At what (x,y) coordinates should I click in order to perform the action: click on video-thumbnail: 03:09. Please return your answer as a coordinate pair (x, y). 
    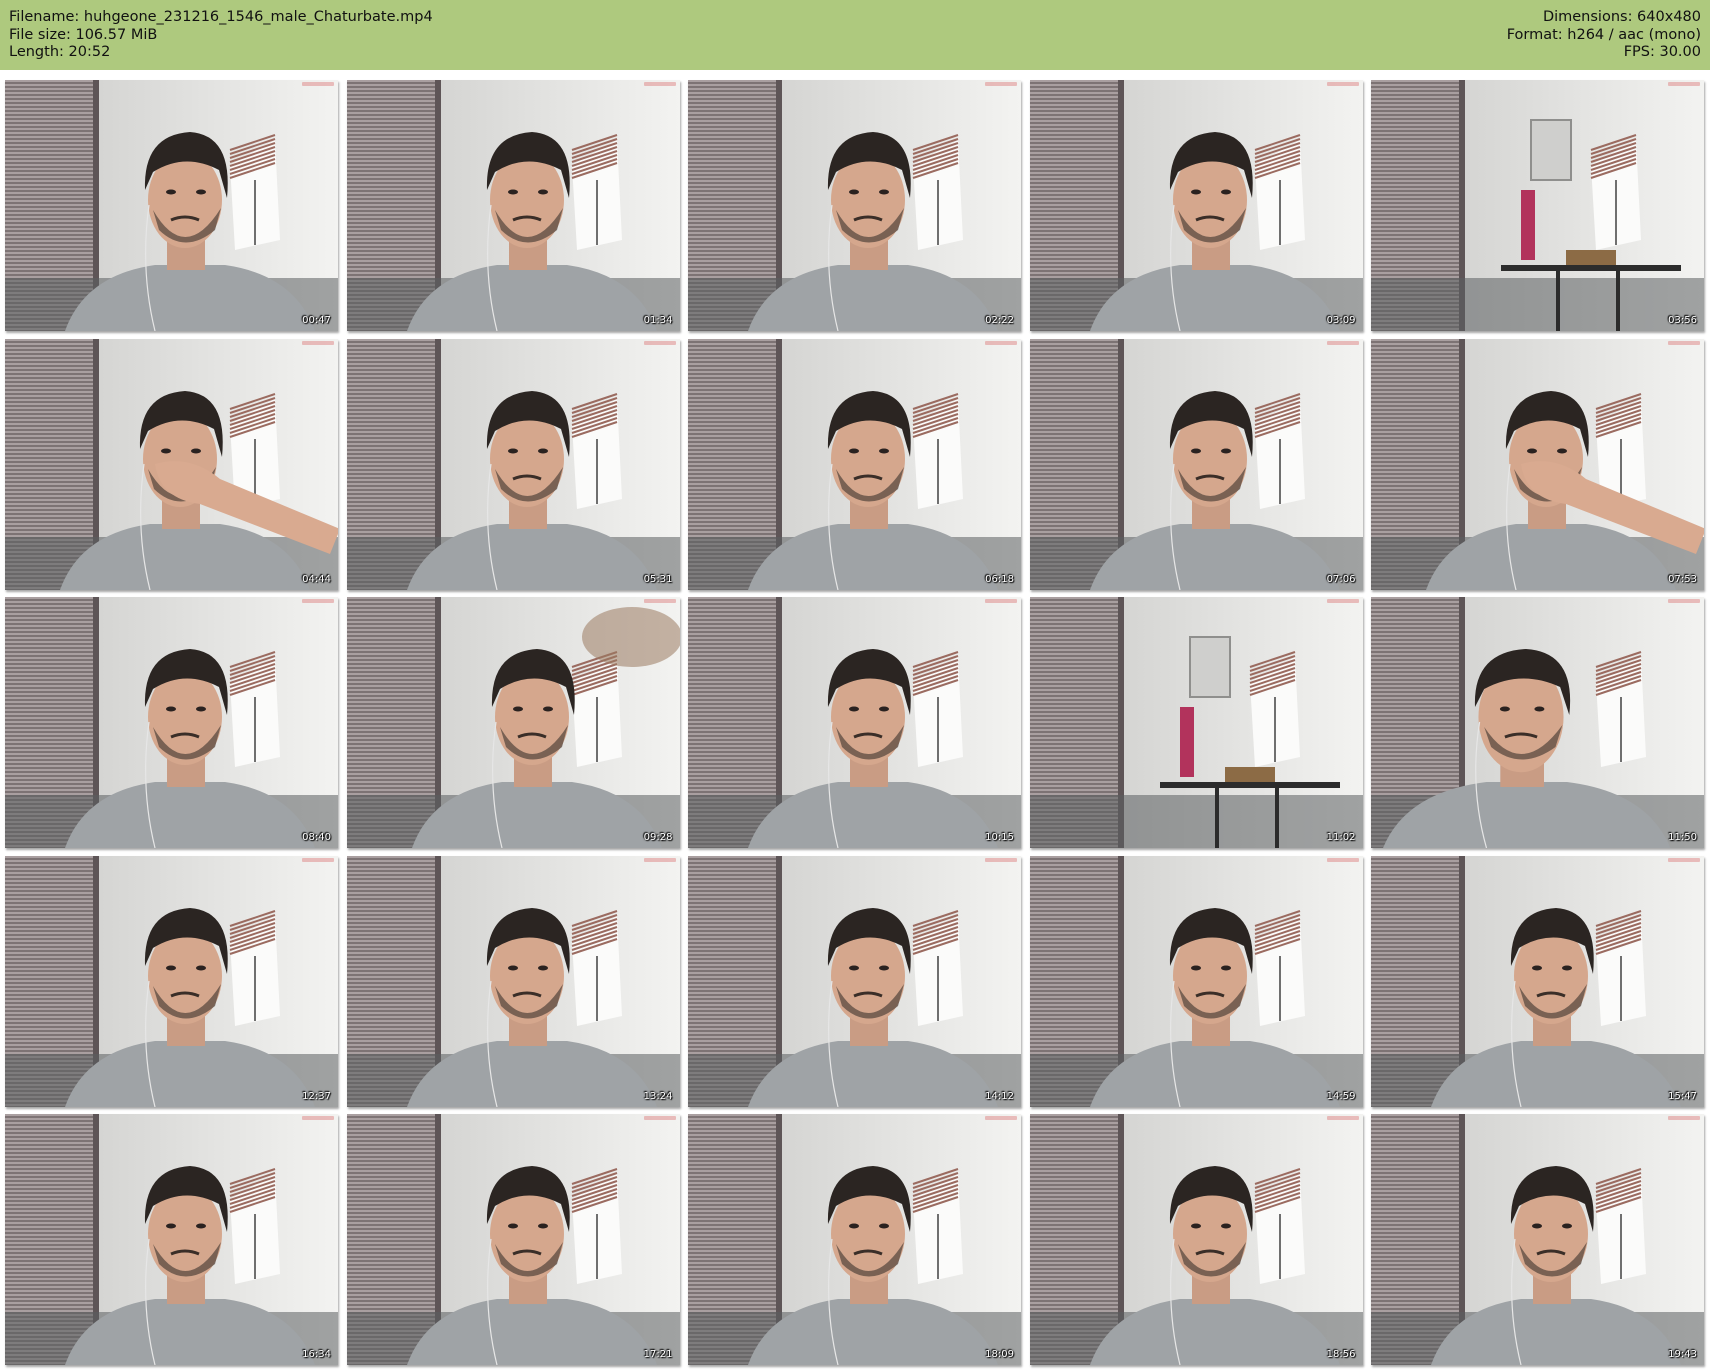
    Looking at the image, I should click on (1196, 205).